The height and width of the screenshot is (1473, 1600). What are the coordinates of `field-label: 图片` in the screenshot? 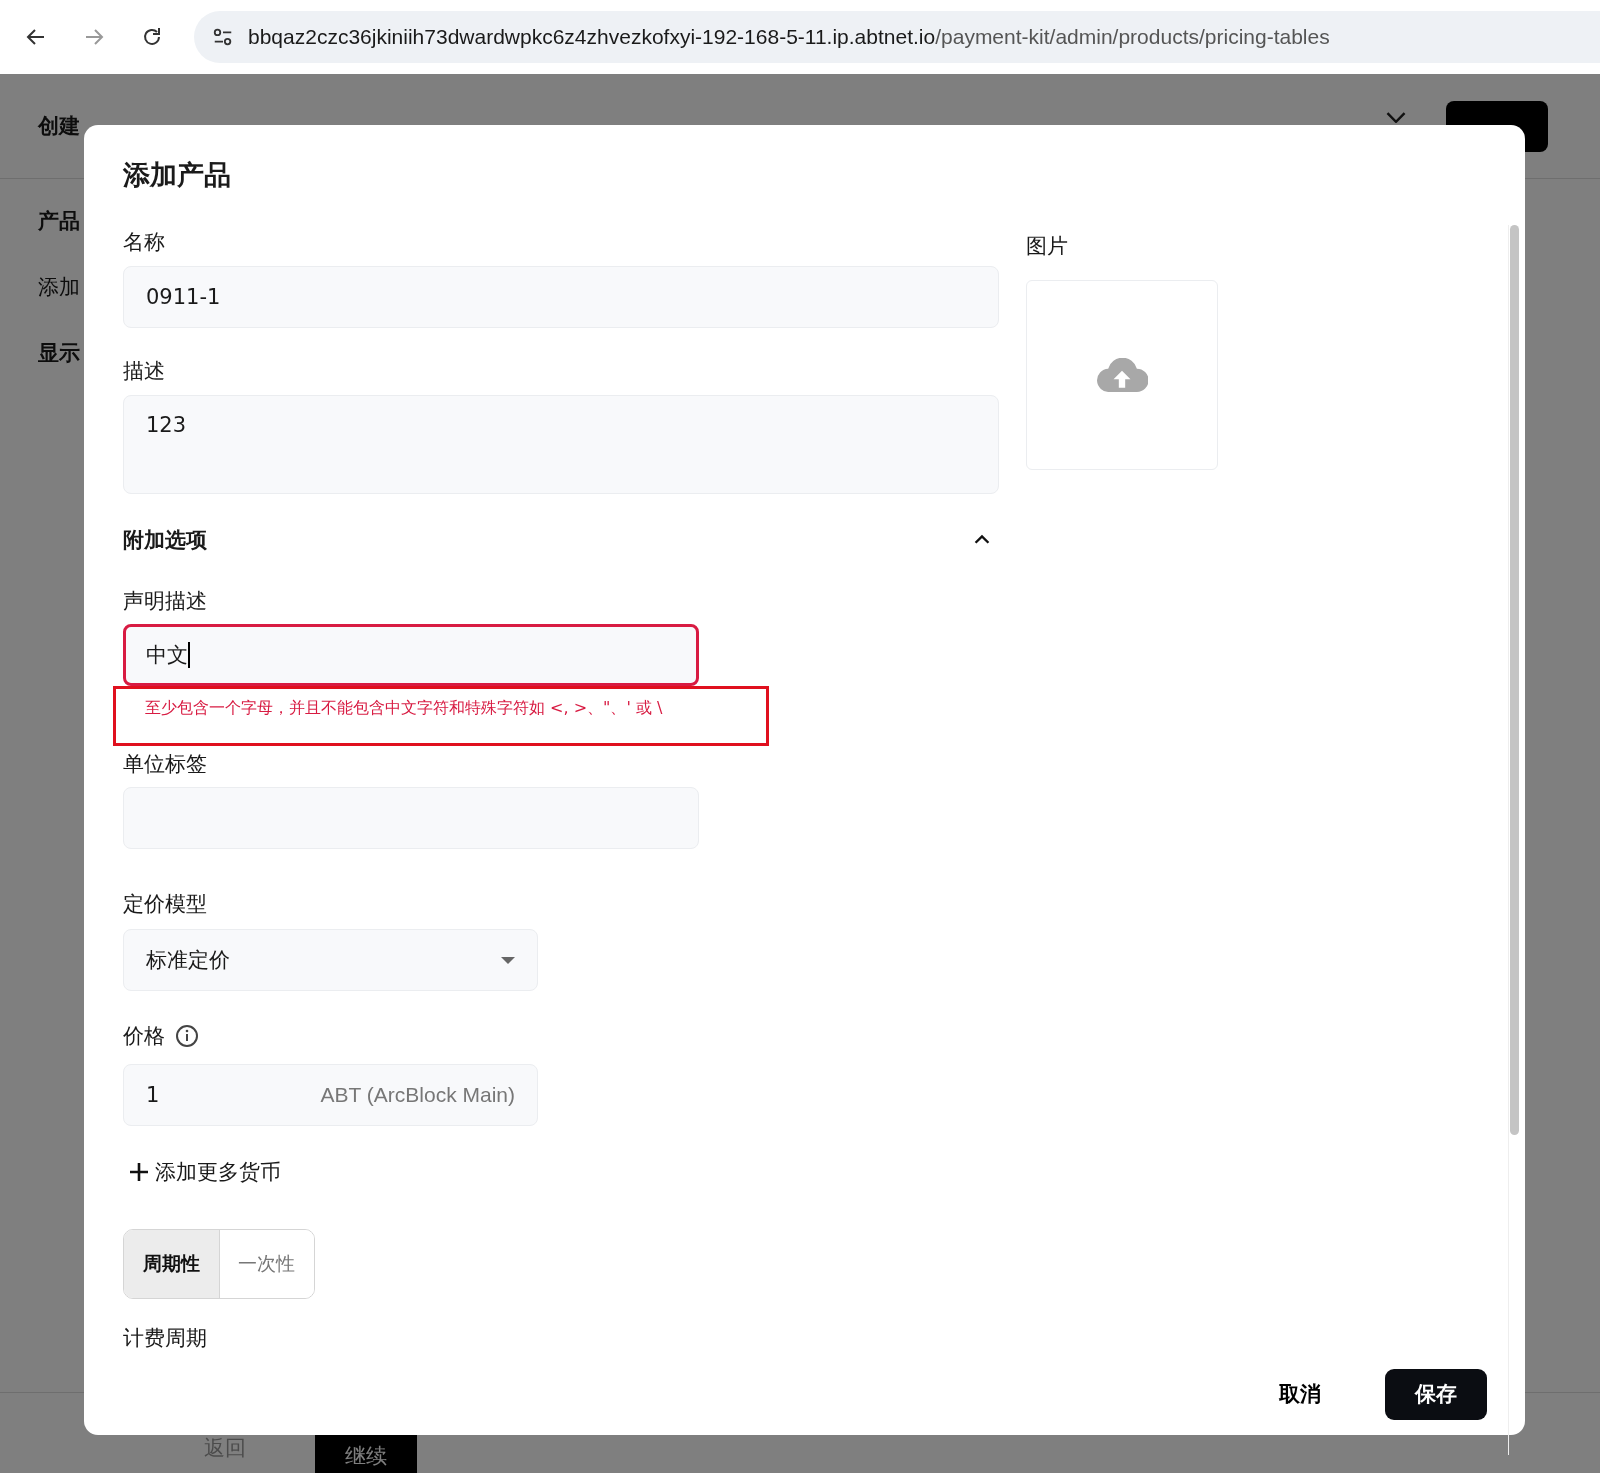 It's located at (1047, 246).